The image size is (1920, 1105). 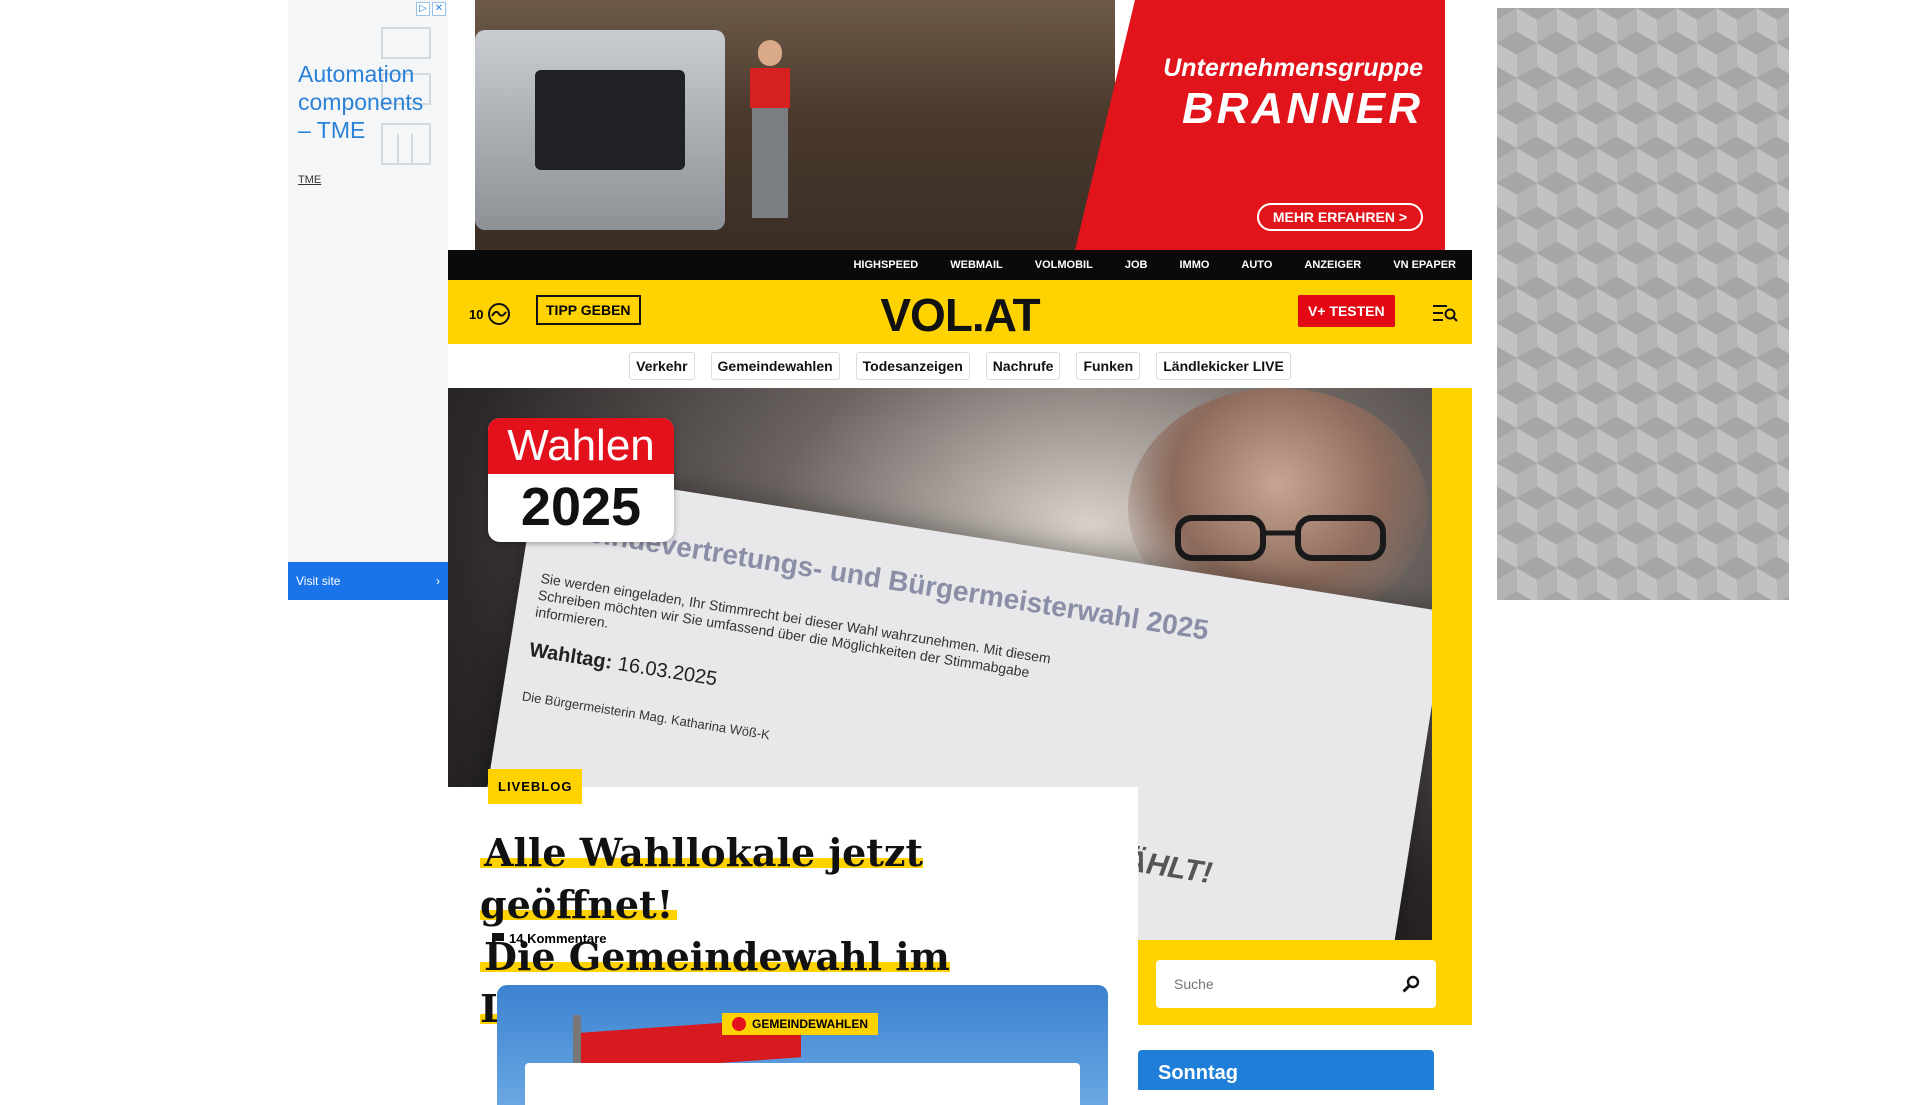 What do you see at coordinates (318, 581) in the screenshot?
I see `visit-site-label: Visit site` at bounding box center [318, 581].